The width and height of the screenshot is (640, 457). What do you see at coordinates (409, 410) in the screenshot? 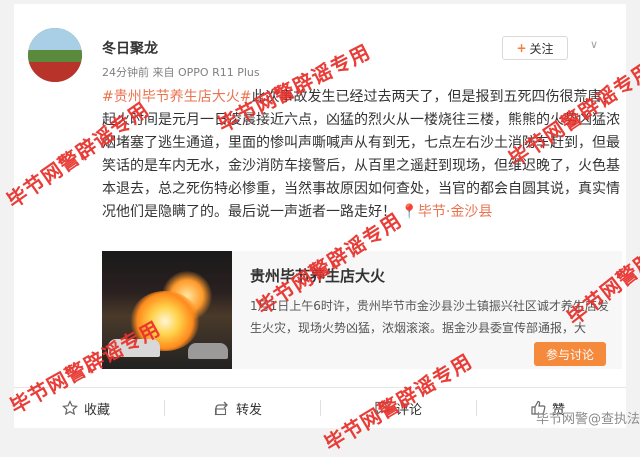
I see `comment-label: 评论` at bounding box center [409, 410].